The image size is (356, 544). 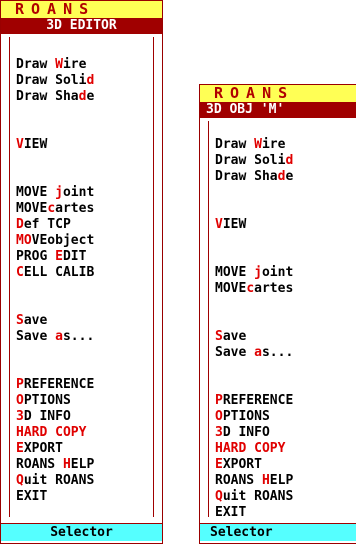 What do you see at coordinates (51, 257) in the screenshot?
I see `menu-item-prog-edit: PROG EDIT` at bounding box center [51, 257].